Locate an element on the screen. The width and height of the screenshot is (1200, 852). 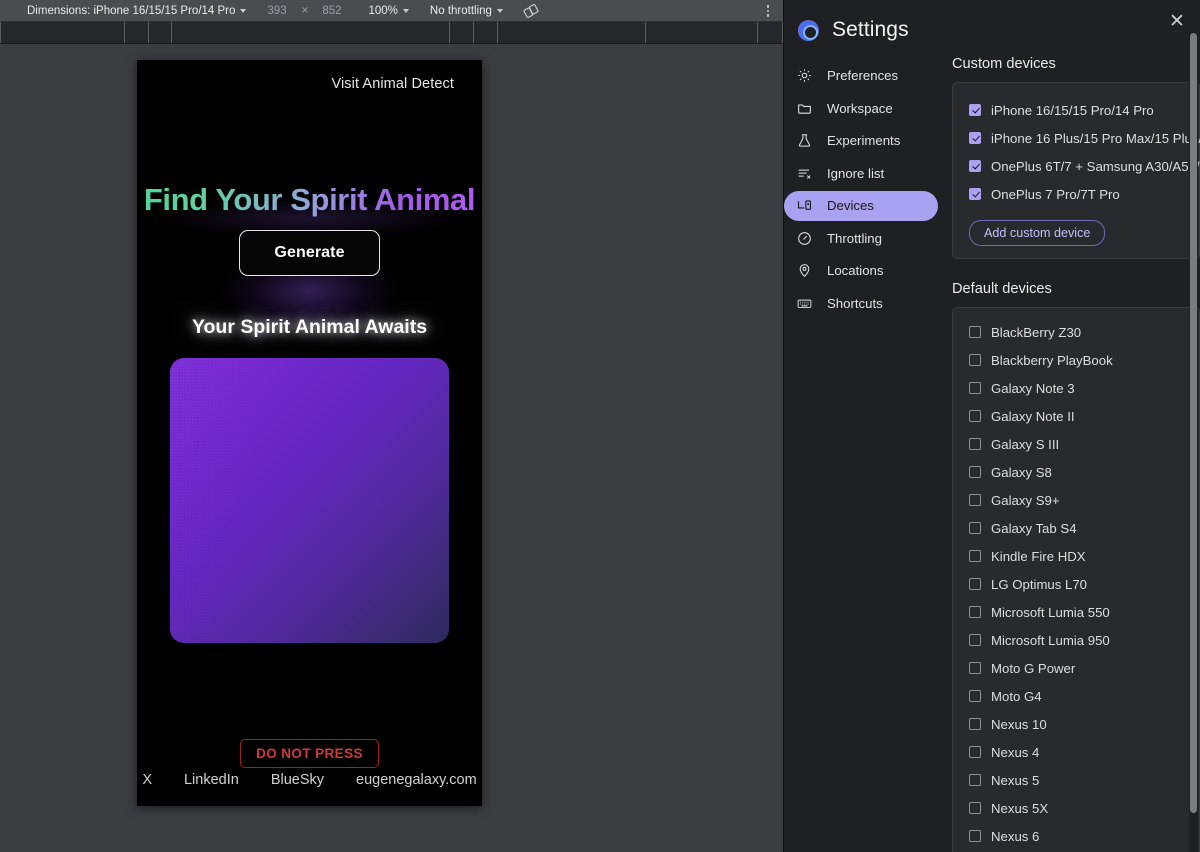
list-item: Blackberry PlayBook is located at coordinates (1076, 360).